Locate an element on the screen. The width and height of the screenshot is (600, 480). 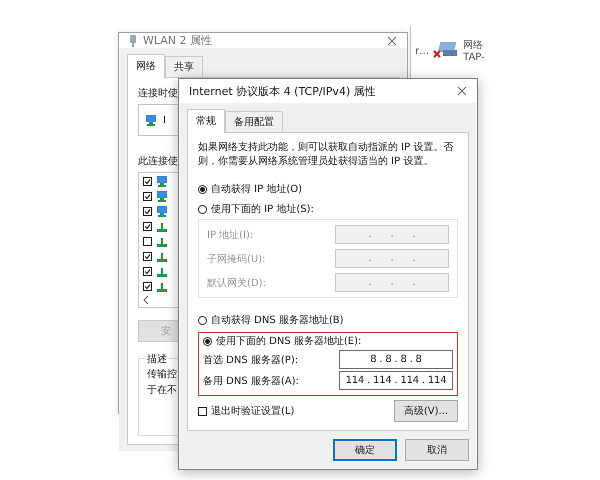
window-title: WLAN 2 属性 is located at coordinates (178, 40).